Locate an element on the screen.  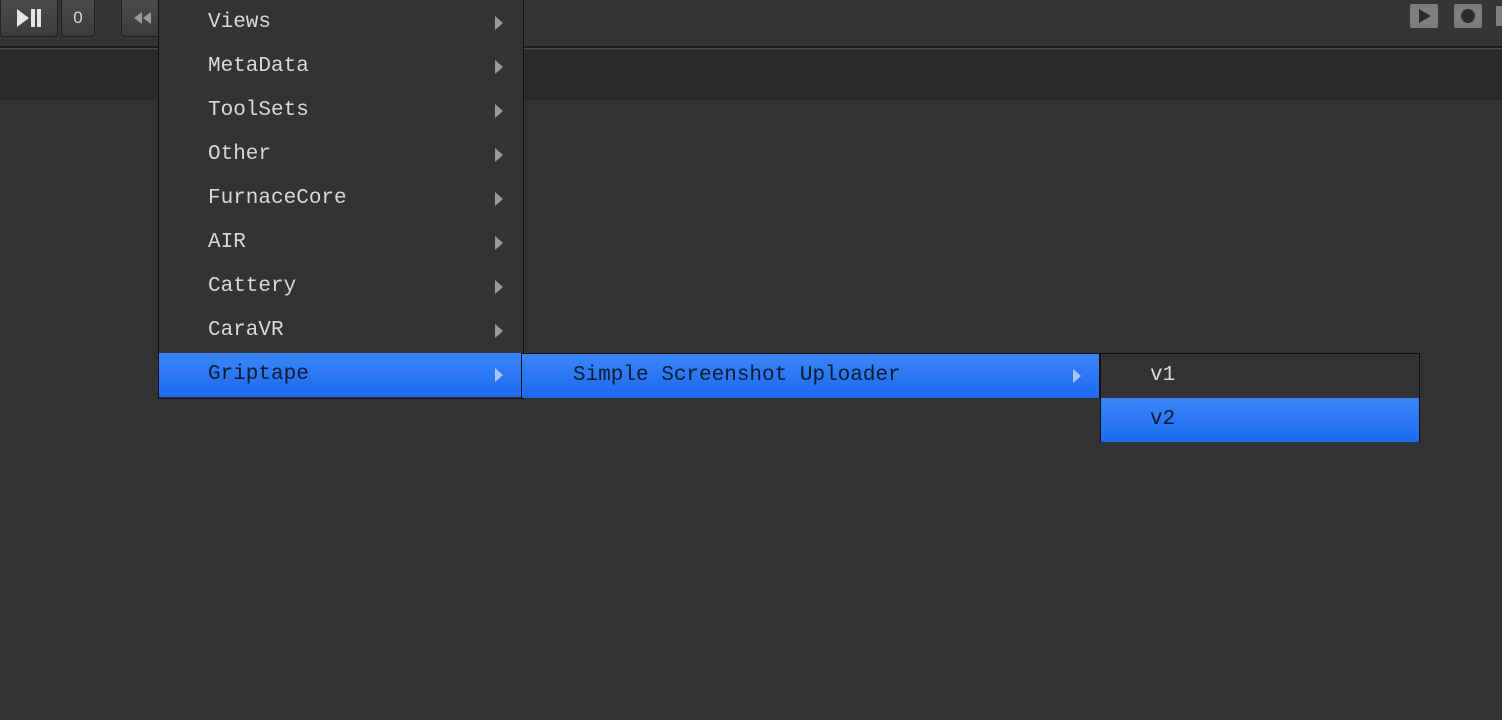
step-play-button is located at coordinates (29, 18).